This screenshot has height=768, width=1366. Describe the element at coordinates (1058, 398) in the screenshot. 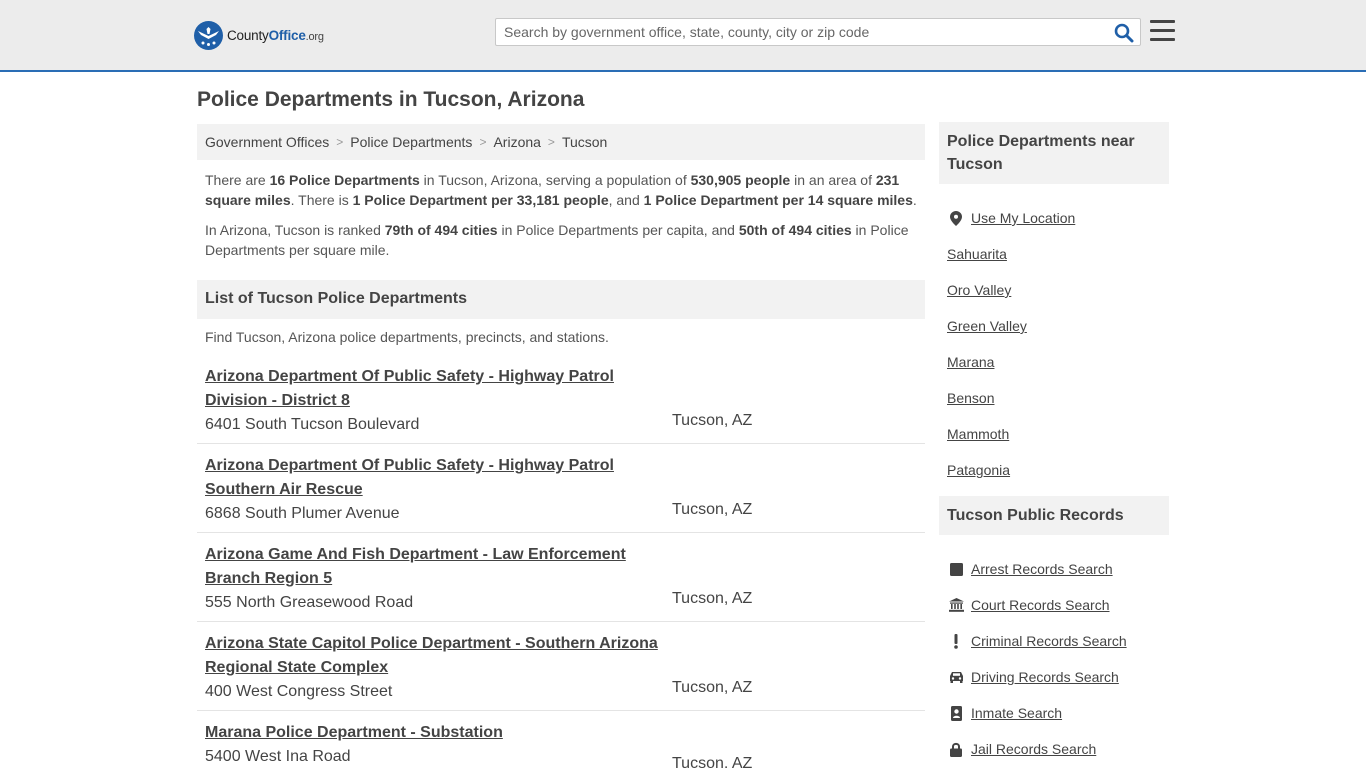

I see `nearby-city-benson: Benson` at that location.